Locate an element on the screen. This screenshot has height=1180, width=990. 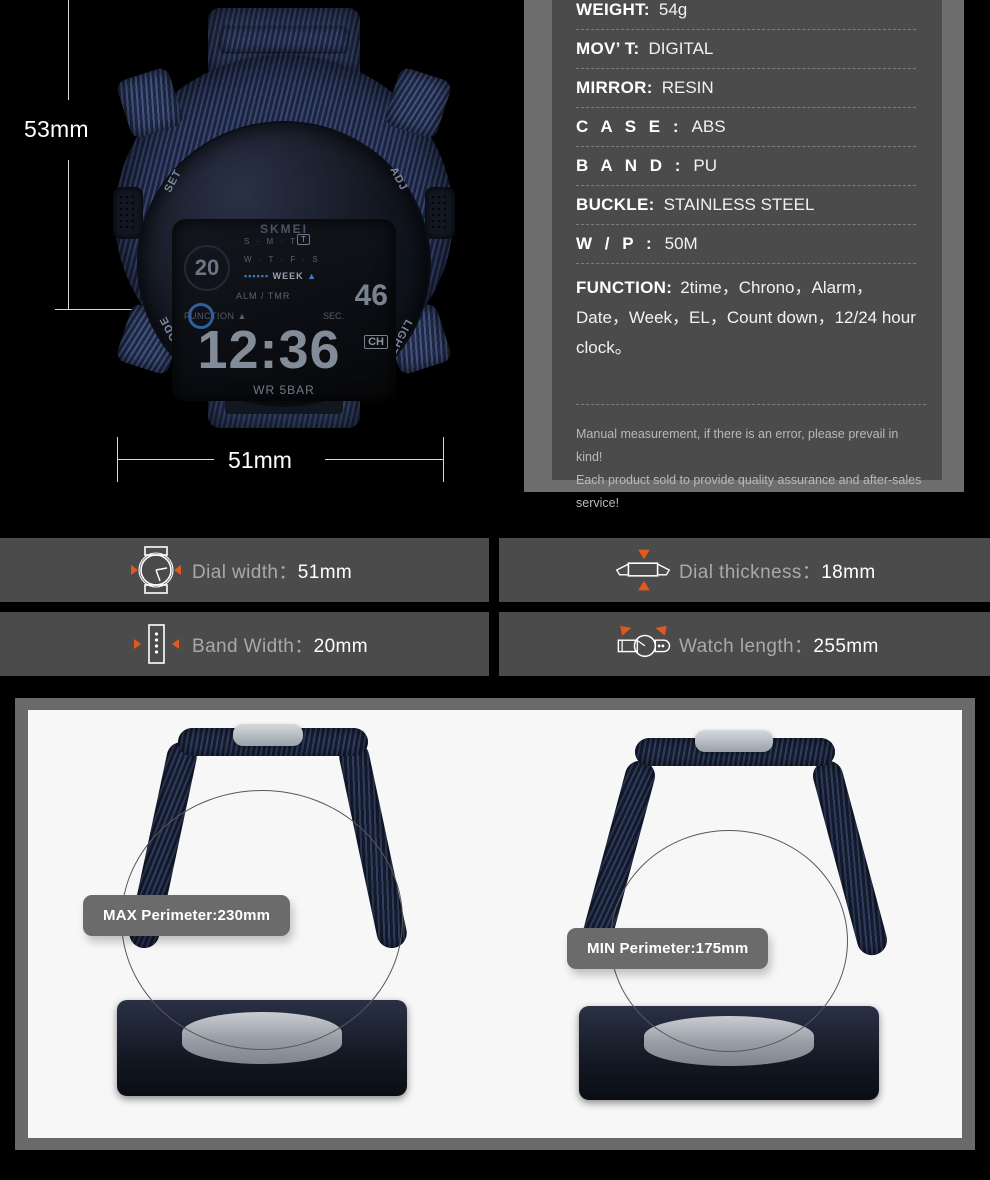
measurement-text: Dial width：51mm is located at coordinates (272, 570).